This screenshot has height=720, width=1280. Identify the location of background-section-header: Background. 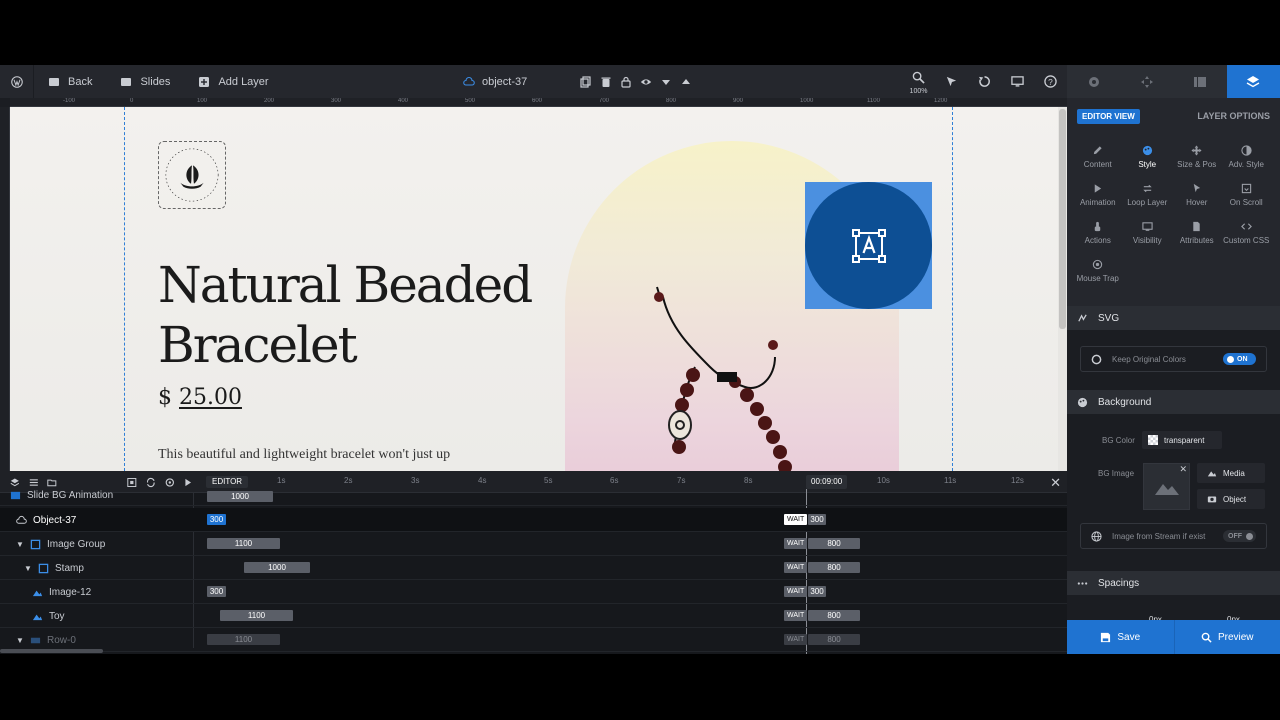
(1173, 402).